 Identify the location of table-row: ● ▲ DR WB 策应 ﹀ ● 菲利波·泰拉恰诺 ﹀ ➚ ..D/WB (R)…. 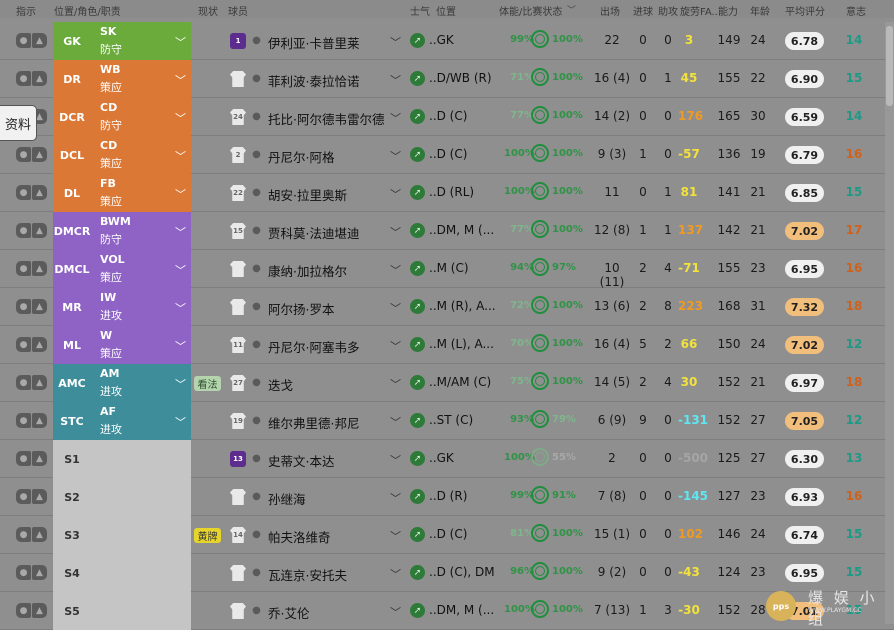
(447, 79).